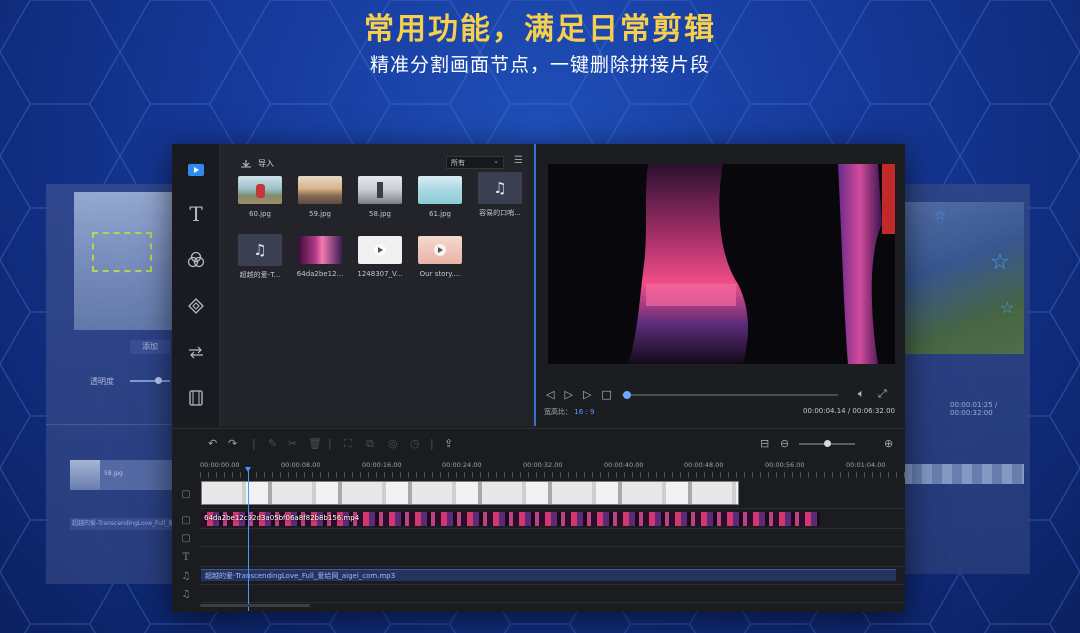 This screenshot has width=1080, height=633. I want to click on sidebar-item-overlays, so click(196, 306).